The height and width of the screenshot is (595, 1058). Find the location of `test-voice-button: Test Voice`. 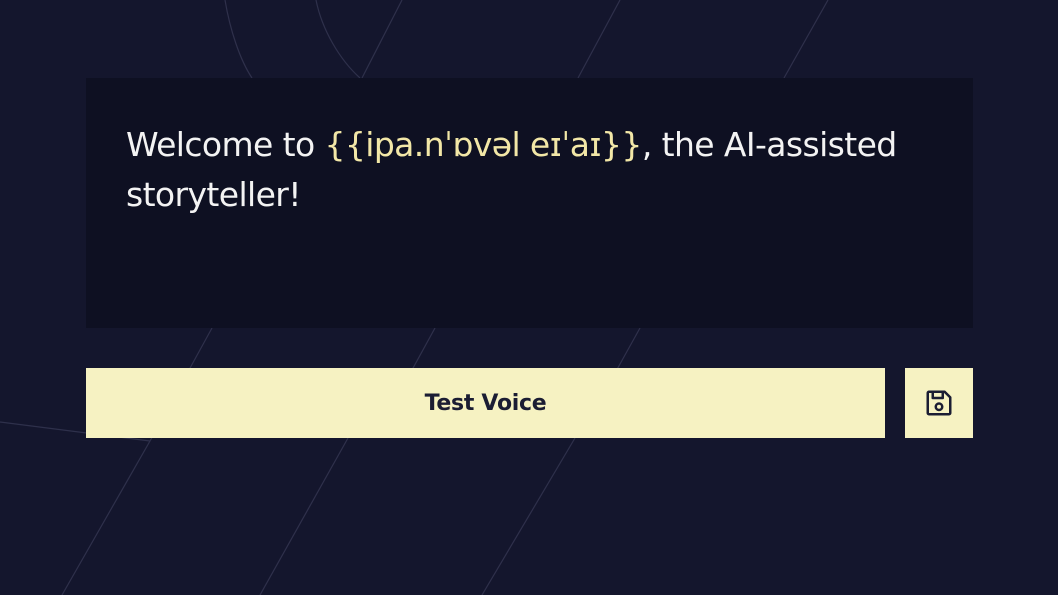

test-voice-button: Test Voice is located at coordinates (485, 403).